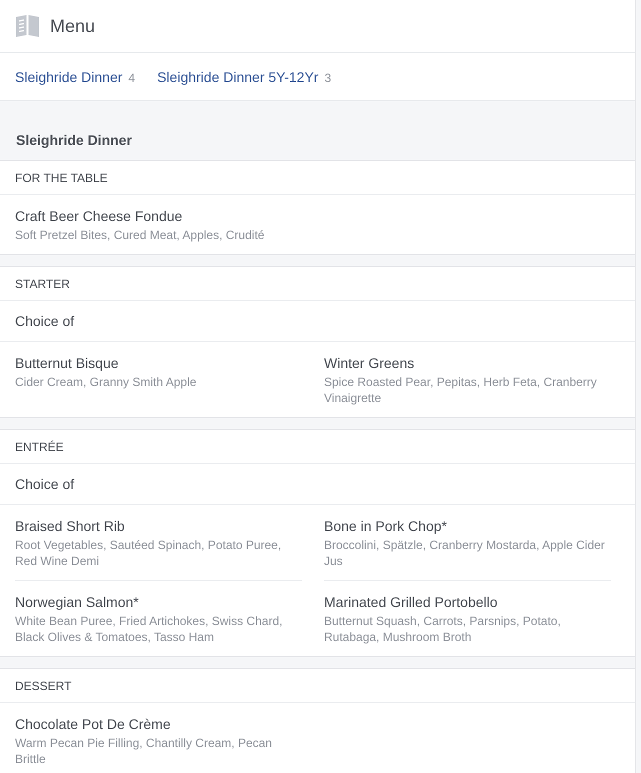  Describe the element at coordinates (74, 140) in the screenshot. I see `menu-title: Sleighride Dinner` at that location.